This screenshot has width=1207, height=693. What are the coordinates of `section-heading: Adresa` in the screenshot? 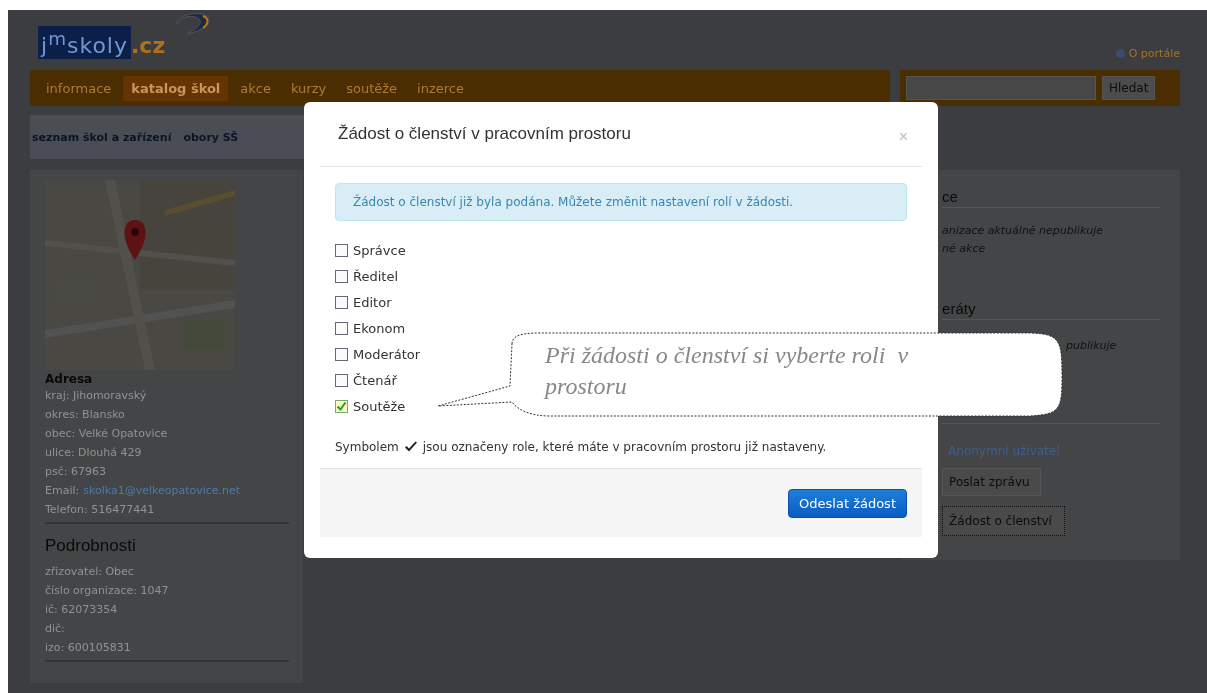 It's located at (69, 379).